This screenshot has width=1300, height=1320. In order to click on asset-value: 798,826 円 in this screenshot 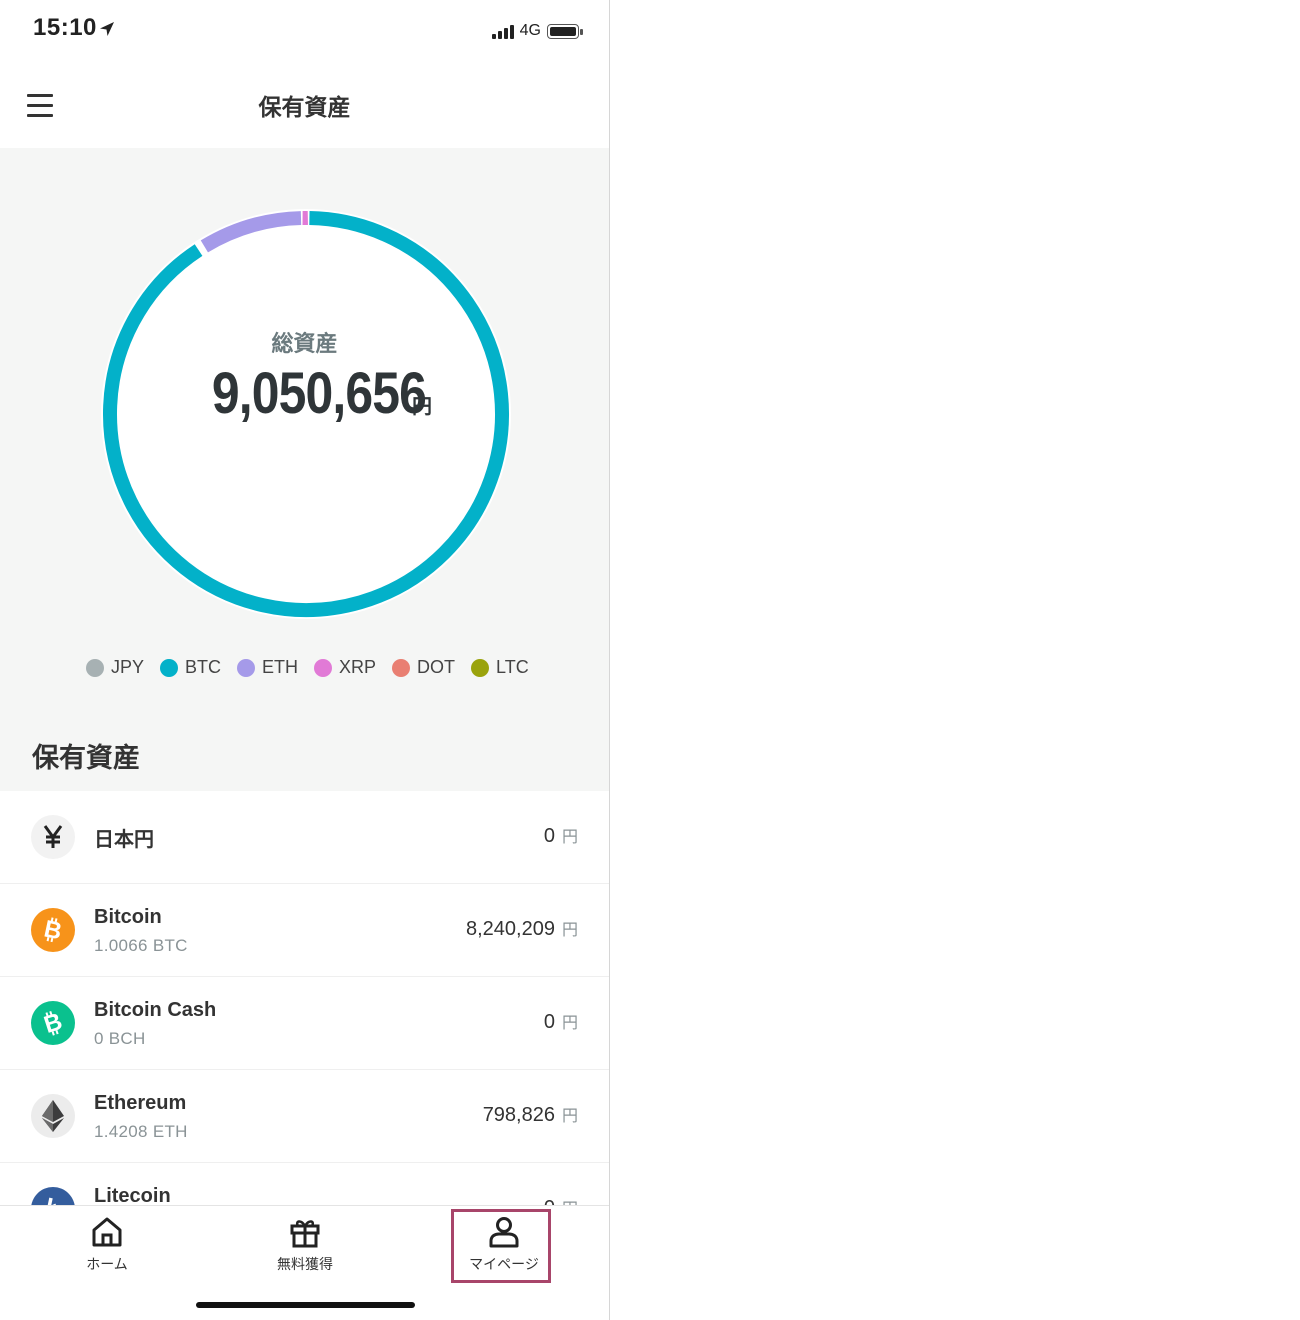, I will do `click(530, 1114)`.